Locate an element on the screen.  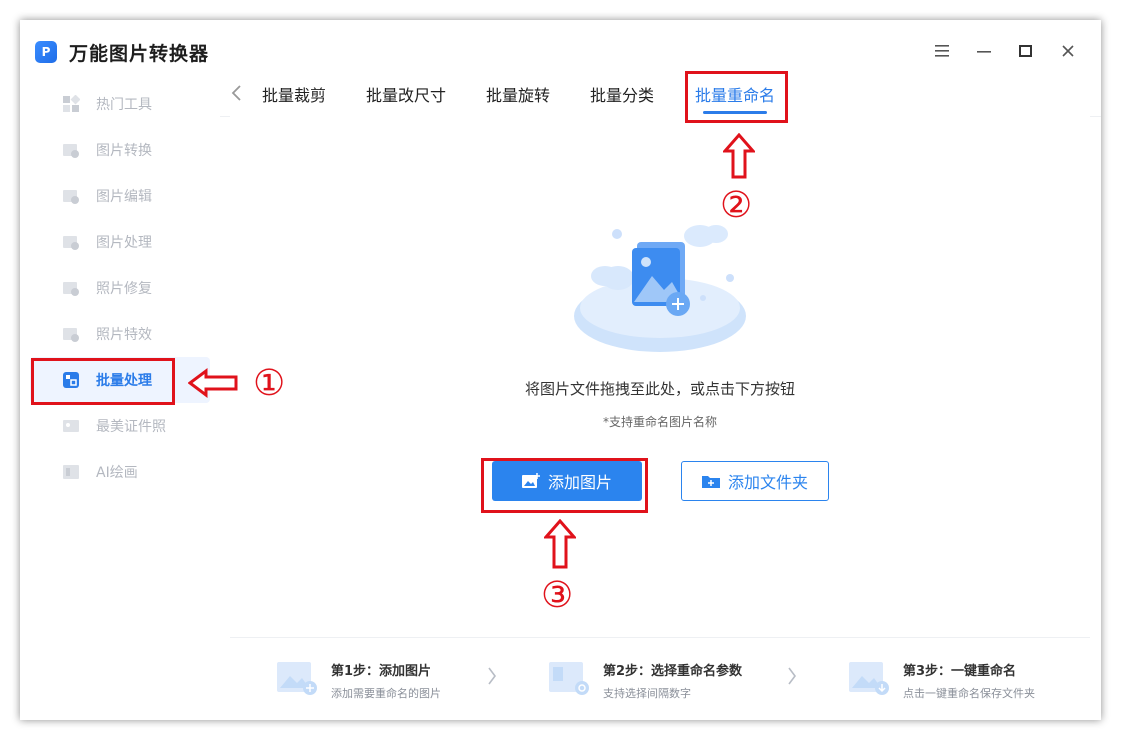
sidebar-item-label: 图片编辑 is located at coordinates (124, 197).